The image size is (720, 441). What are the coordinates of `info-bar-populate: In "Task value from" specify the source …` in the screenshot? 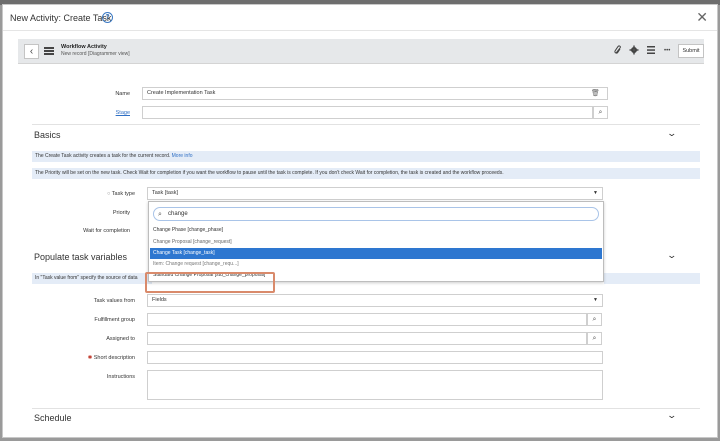 It's located at (92, 278).